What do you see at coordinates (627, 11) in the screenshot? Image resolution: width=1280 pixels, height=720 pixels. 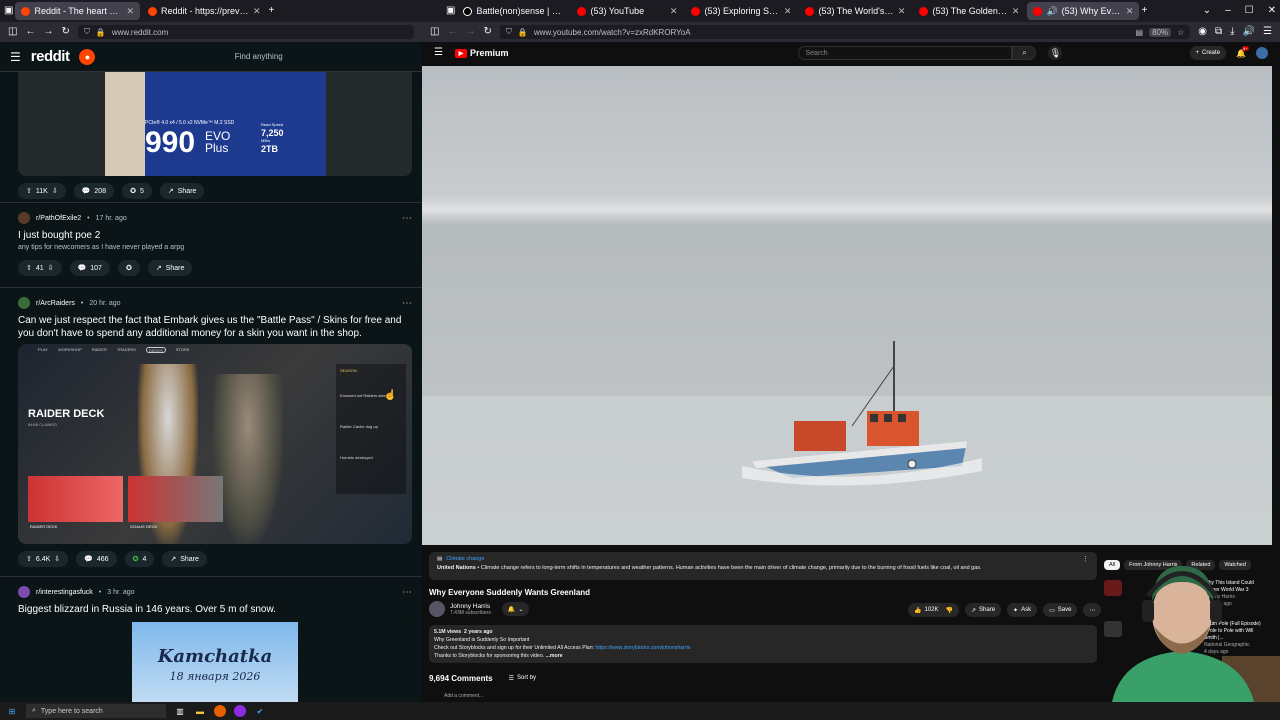 I see `tab-youtube: (53) YouTube ✕` at bounding box center [627, 11].